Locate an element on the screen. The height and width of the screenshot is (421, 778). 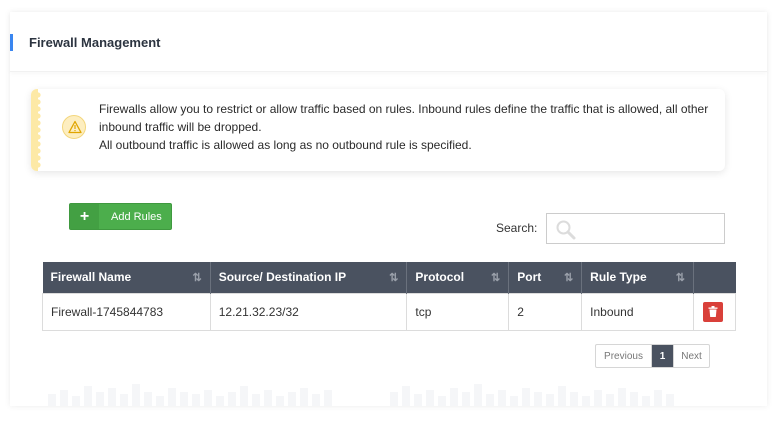
cell-port: 2 is located at coordinates (545, 311).